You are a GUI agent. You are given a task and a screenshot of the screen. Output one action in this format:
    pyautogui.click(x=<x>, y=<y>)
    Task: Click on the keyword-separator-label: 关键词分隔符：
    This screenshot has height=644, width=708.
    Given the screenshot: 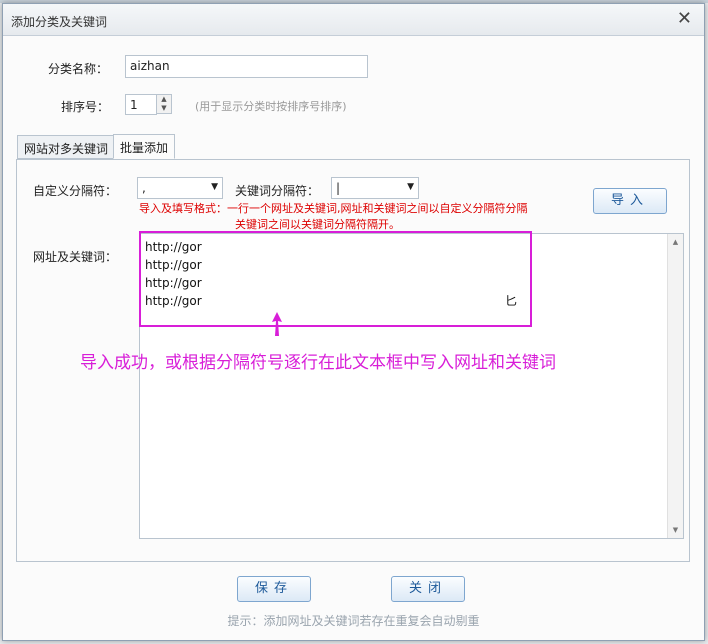 What is the action you would take?
    pyautogui.click(x=277, y=191)
    